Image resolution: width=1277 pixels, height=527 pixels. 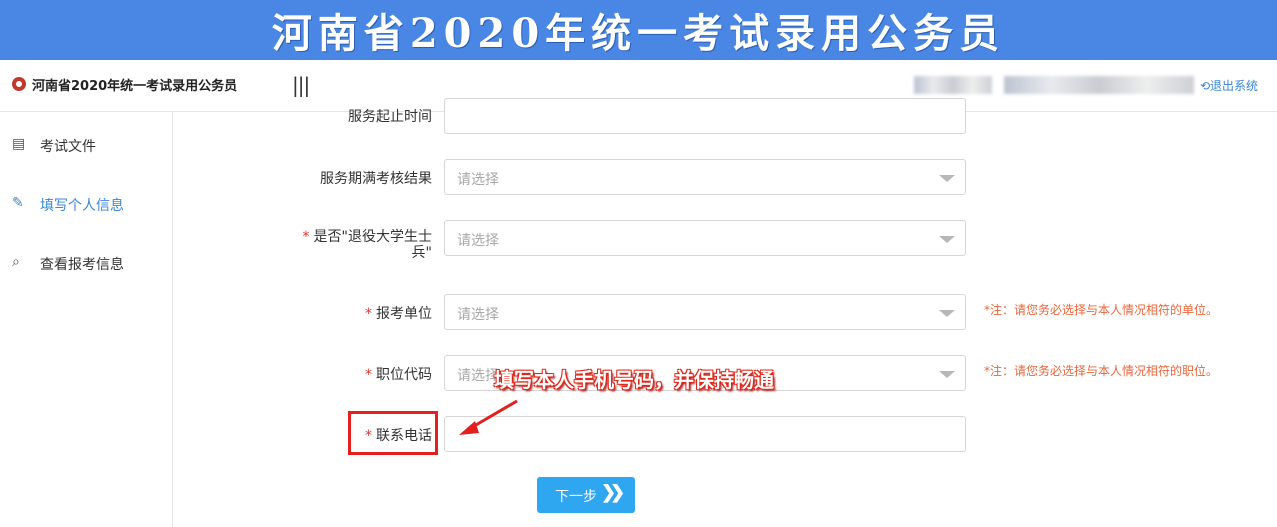 I want to click on menu-toggle-button: |||, so click(x=301, y=85).